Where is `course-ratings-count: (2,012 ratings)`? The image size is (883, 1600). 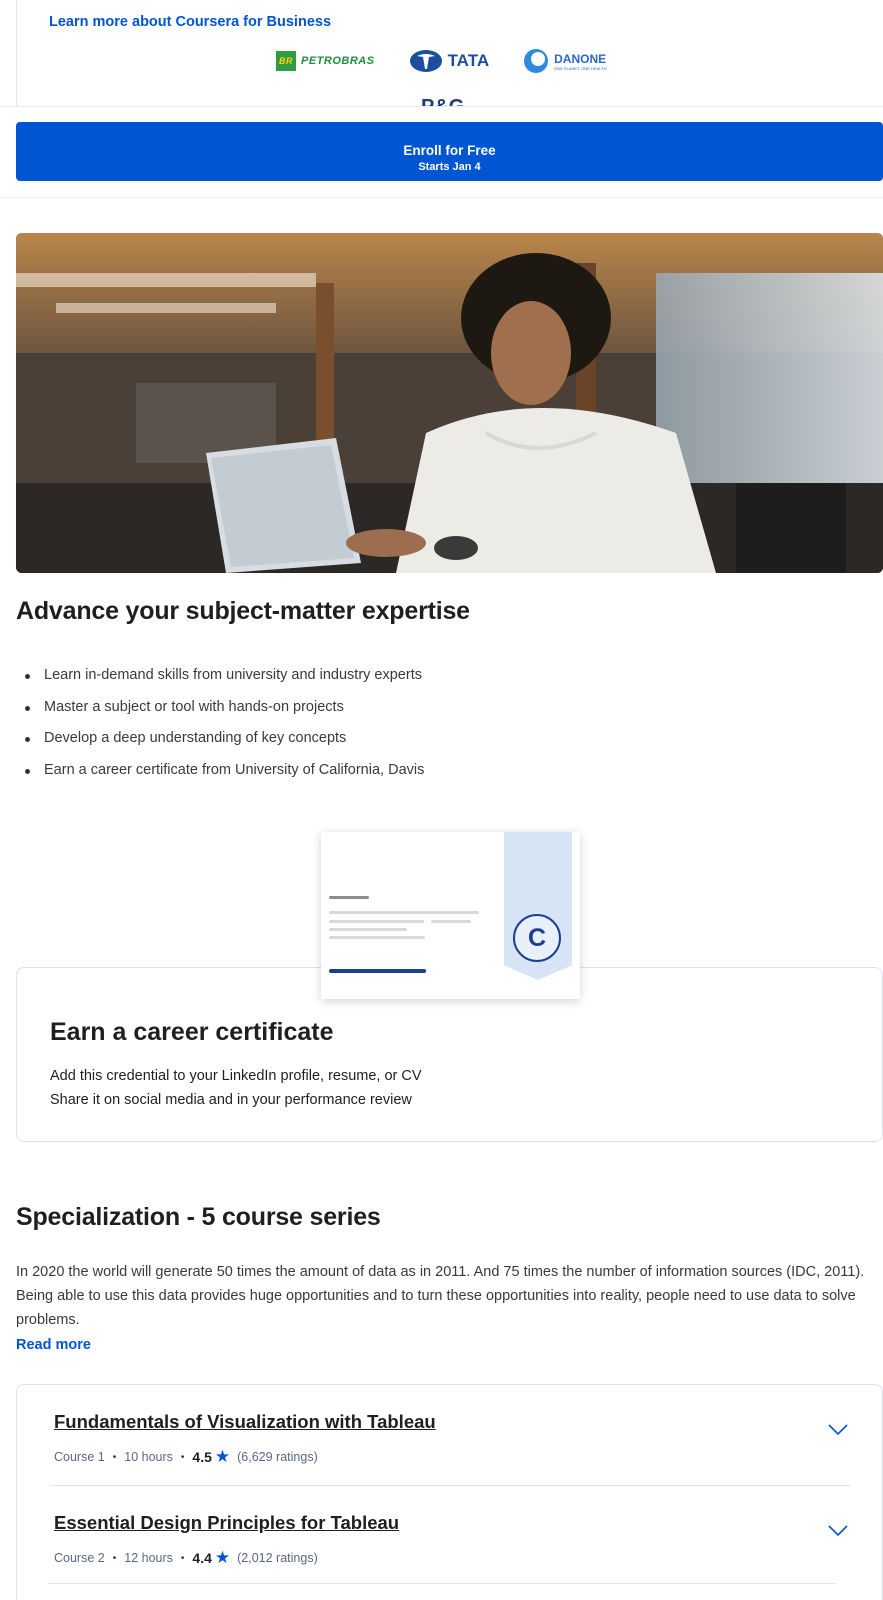 course-ratings-count: (2,012 ratings) is located at coordinates (277, 1558).